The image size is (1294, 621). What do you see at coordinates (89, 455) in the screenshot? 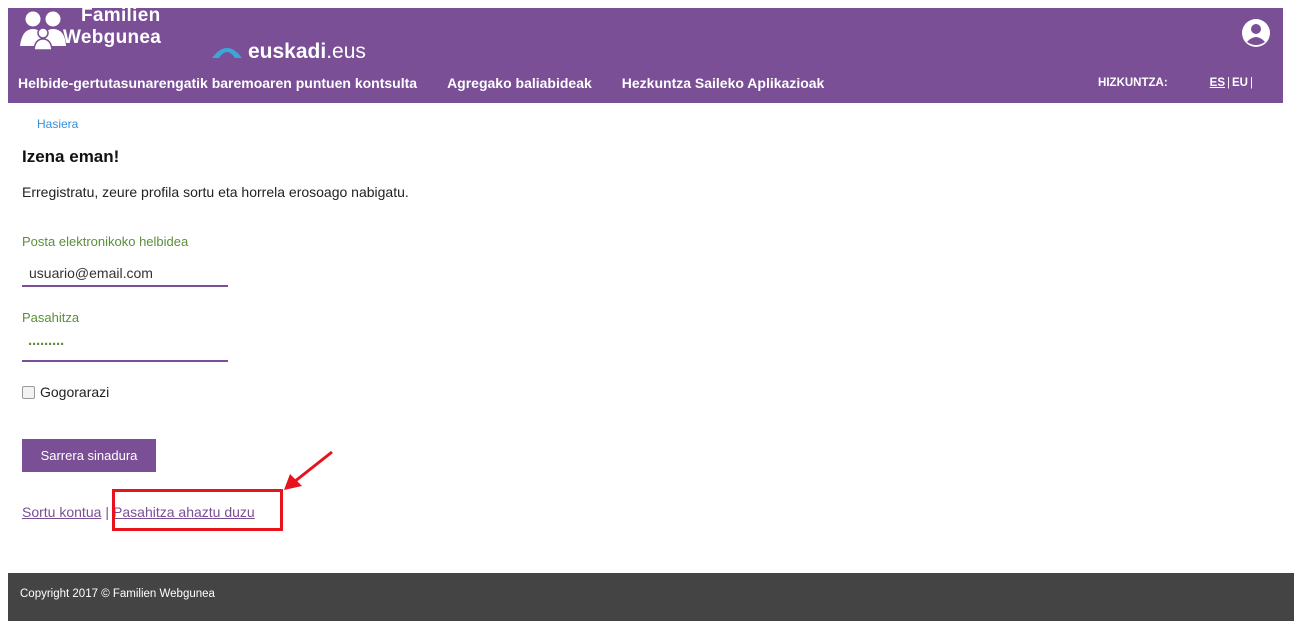
I see `sign-in-button: Sarrera sinadura` at bounding box center [89, 455].